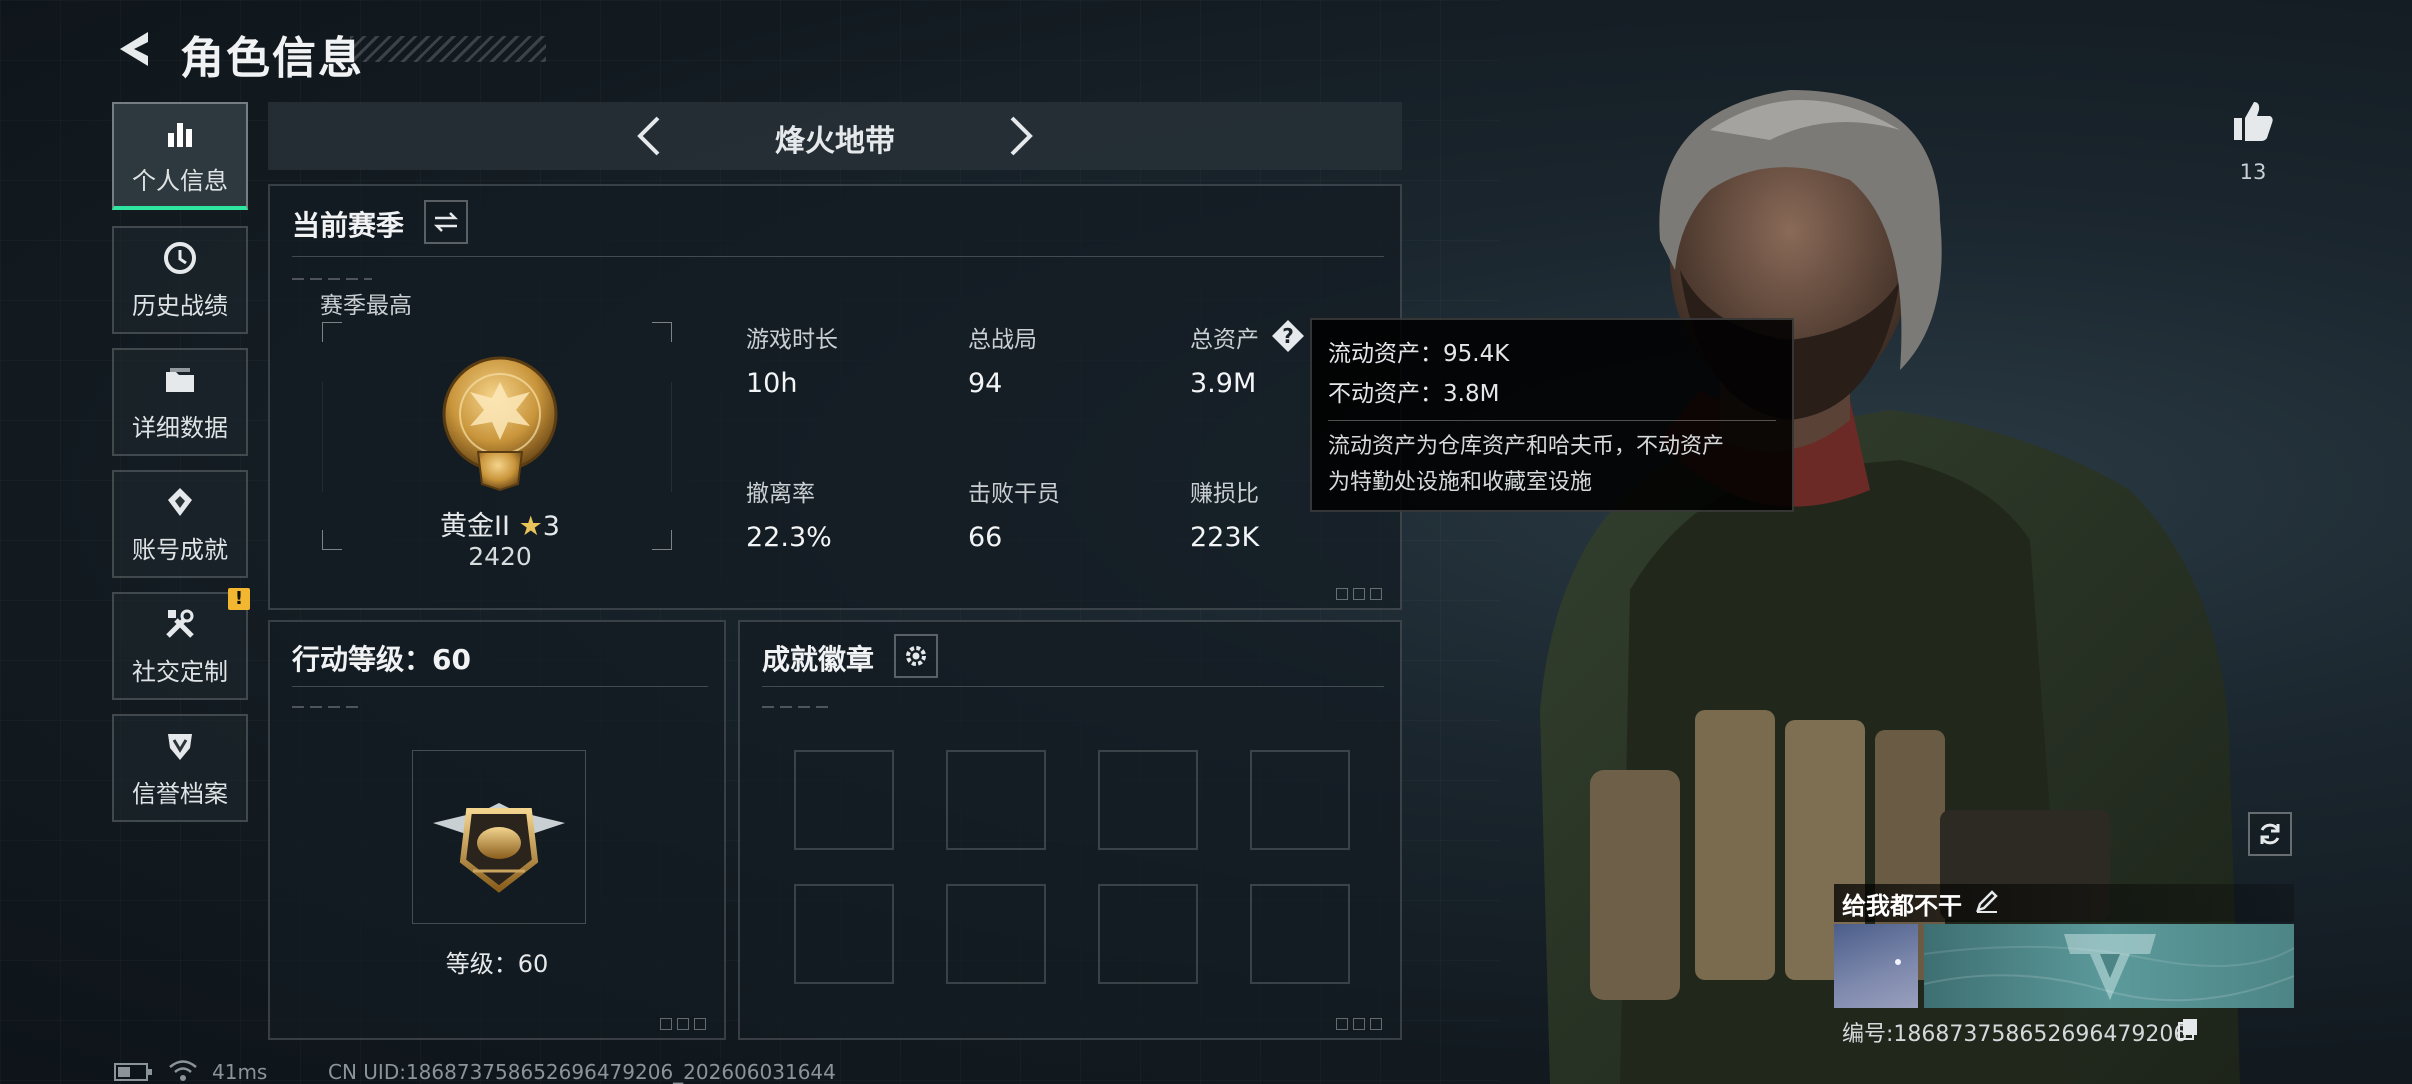 Image resolution: width=2412 pixels, height=1084 pixels. I want to click on history-icon, so click(180, 257).